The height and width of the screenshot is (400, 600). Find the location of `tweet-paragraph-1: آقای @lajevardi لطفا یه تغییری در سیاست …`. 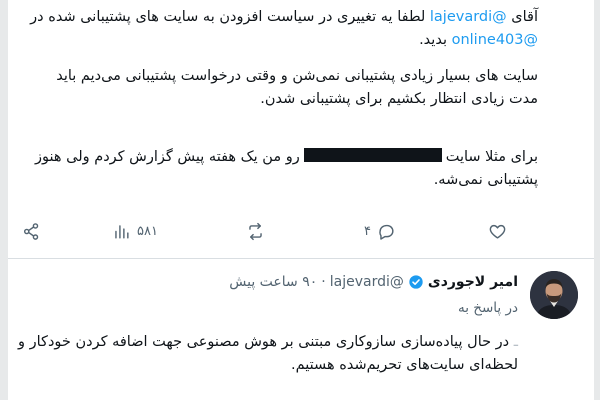

tweet-paragraph-1: آقای @lajevardi لطفا یه تغییری در سیاست … is located at coordinates (280, 29).